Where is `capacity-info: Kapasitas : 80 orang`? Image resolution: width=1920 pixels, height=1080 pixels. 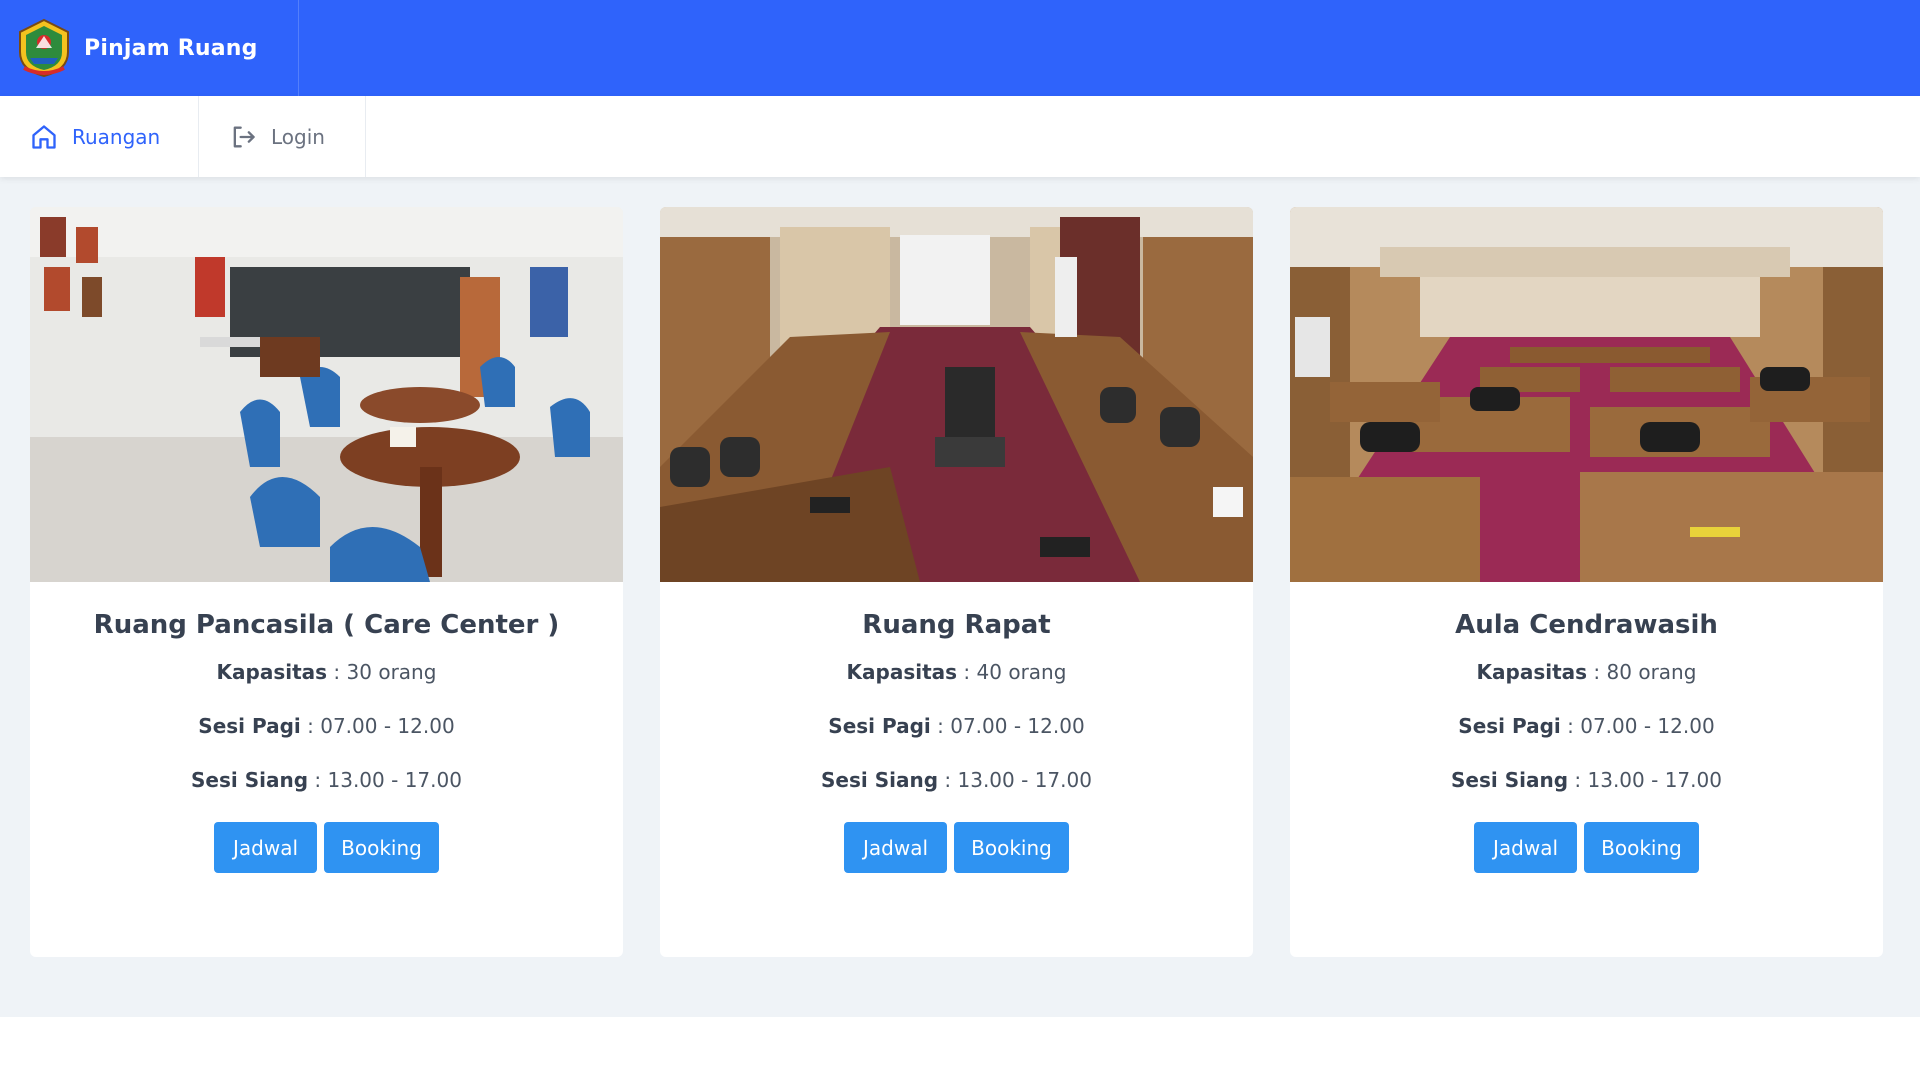
capacity-info: Kapasitas : 80 orang is located at coordinates (1586, 672).